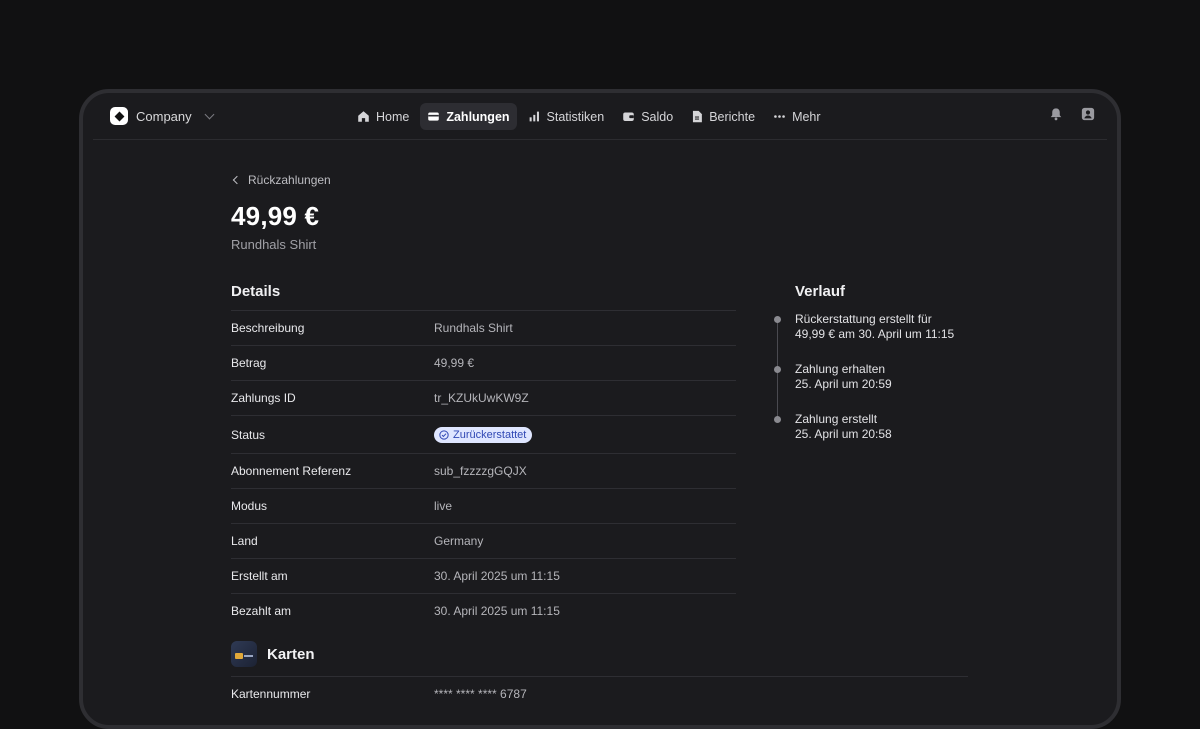 The width and height of the screenshot is (1200, 729). Describe the element at coordinates (275, 216) in the screenshot. I see `page-title-amount: 49,99 €` at that location.